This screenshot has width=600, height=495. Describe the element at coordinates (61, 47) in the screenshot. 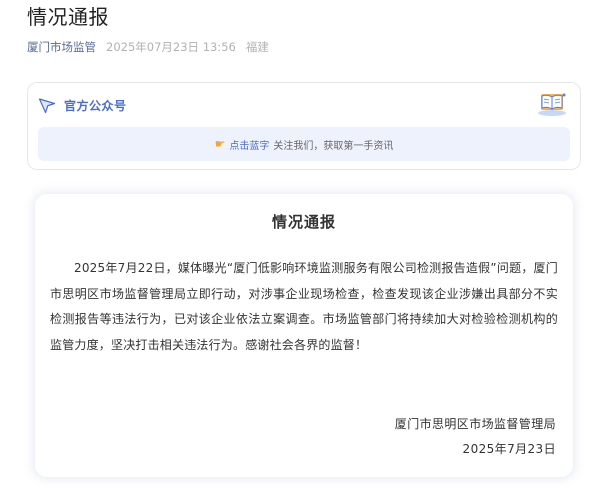

I see `account-name-link: 厦门市场监管` at that location.